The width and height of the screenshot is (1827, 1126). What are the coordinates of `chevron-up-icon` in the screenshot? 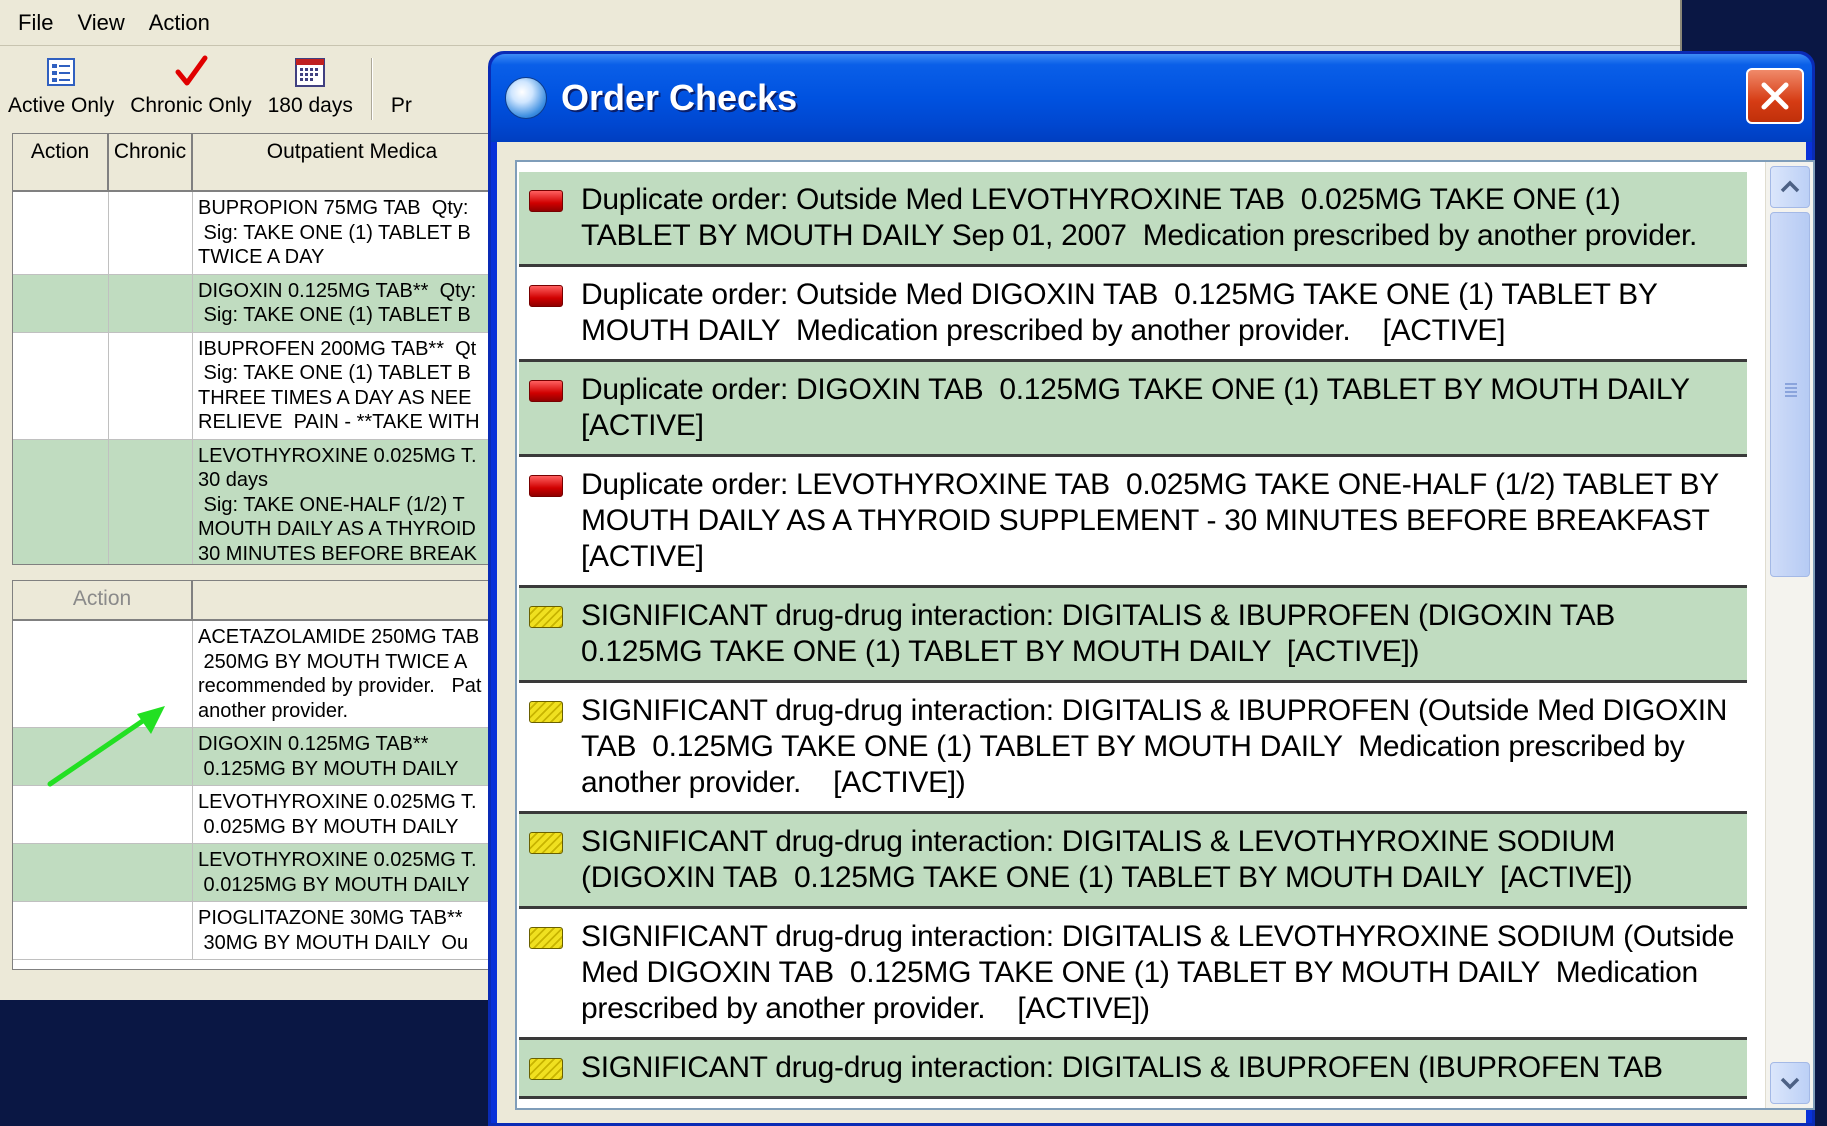 It's located at (1790, 186).